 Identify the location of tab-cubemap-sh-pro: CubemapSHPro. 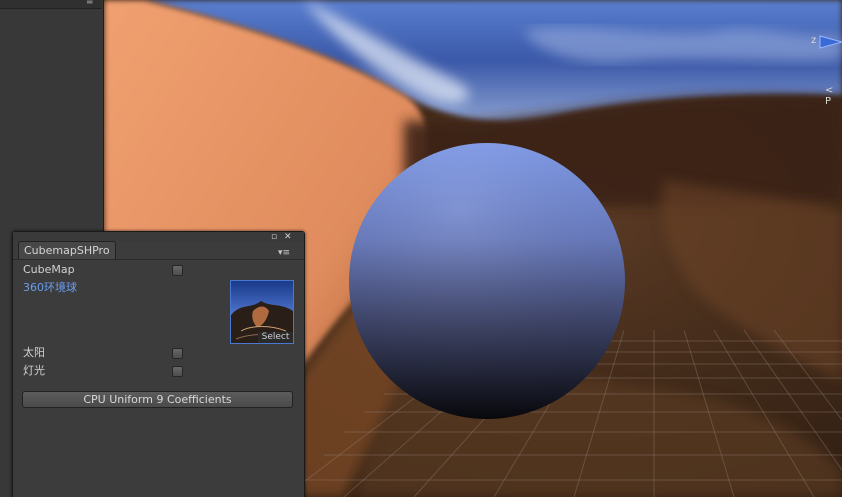
(67, 250).